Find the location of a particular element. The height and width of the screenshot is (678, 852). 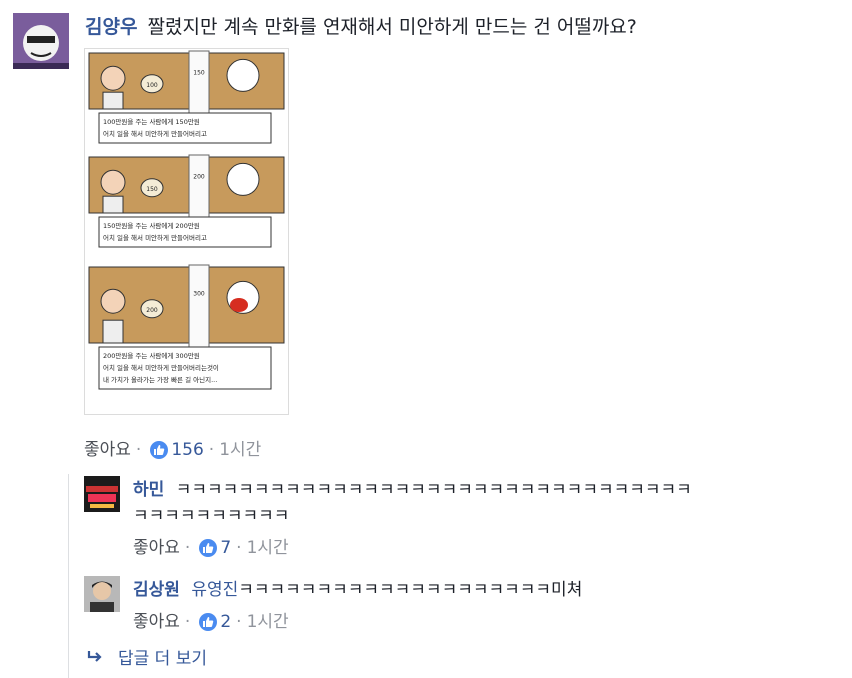

reply-actions: 좋아요 · 2 · 1시간 is located at coordinates (211, 622).